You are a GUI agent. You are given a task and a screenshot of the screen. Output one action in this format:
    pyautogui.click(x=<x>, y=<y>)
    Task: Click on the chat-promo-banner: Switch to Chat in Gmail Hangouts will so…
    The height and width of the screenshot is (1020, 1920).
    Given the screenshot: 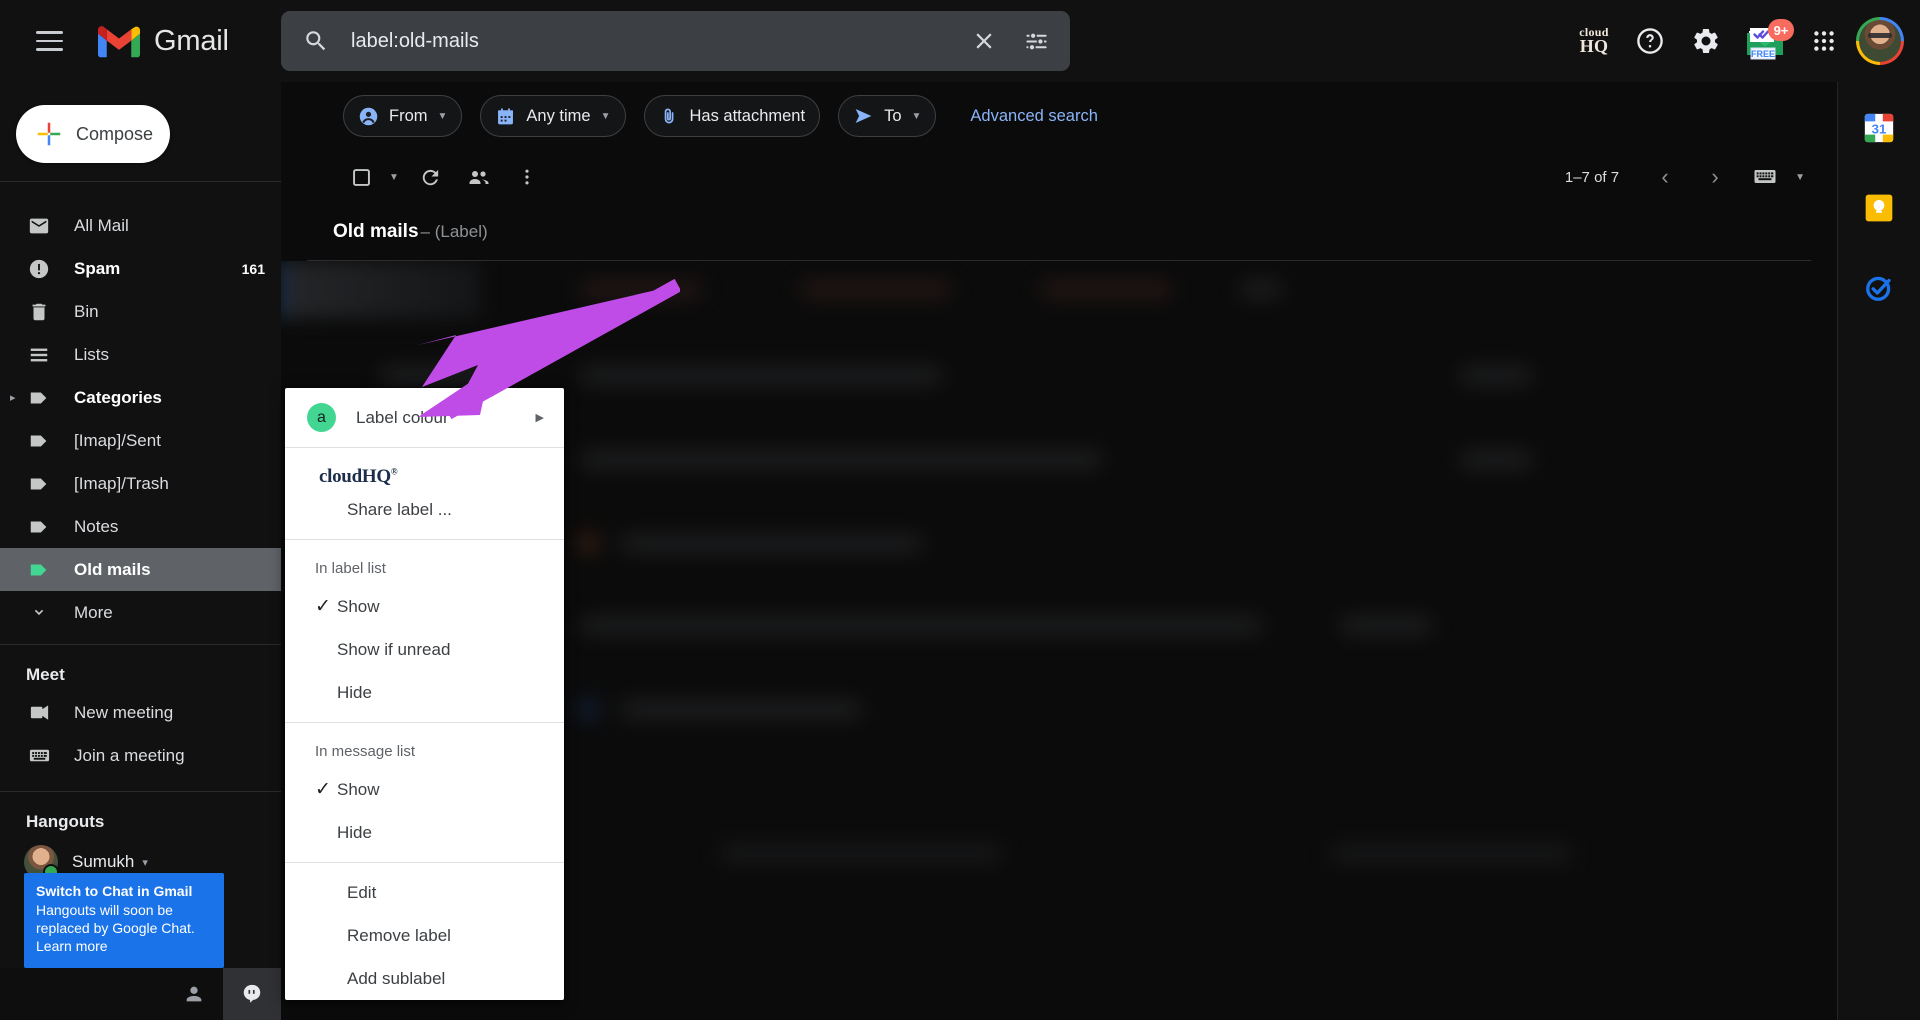 What is the action you would take?
    pyautogui.click(x=124, y=920)
    